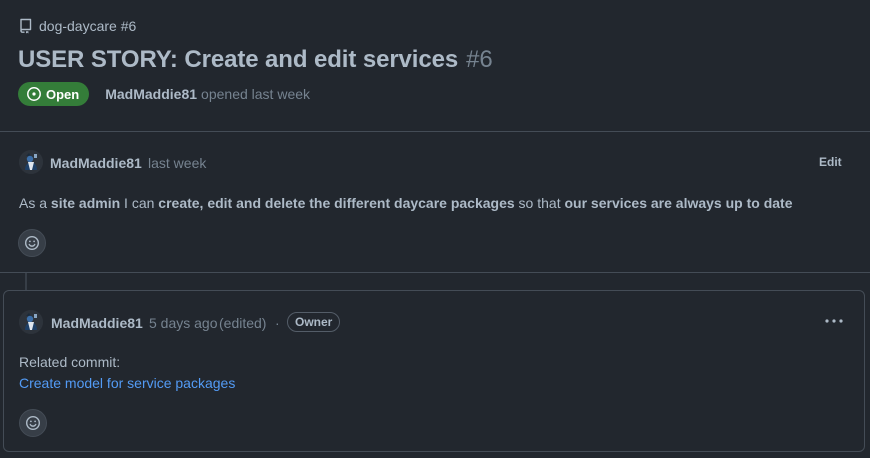 The height and width of the screenshot is (458, 870). Describe the element at coordinates (63, 94) in the screenshot. I see `issue-state-label: Open` at that location.